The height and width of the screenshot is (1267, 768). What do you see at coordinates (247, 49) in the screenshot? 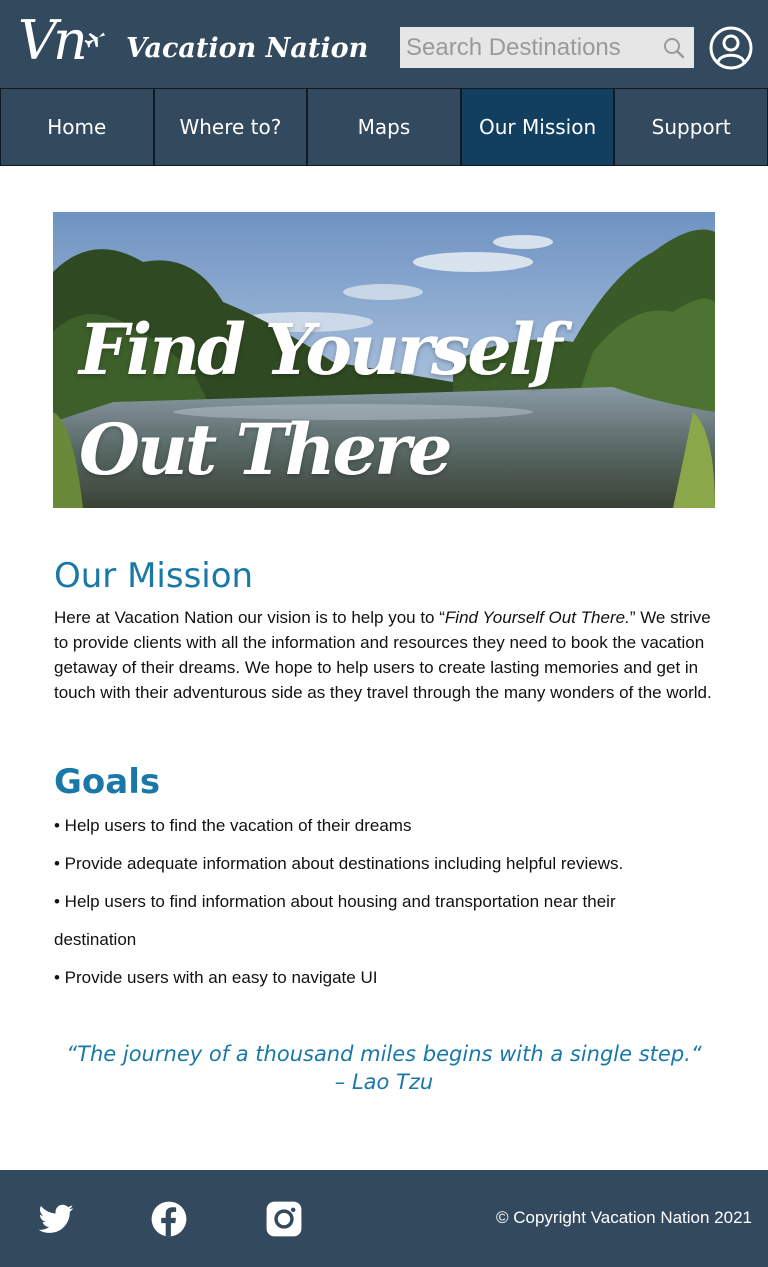
I see `brand-name: Vacation Nation` at bounding box center [247, 49].